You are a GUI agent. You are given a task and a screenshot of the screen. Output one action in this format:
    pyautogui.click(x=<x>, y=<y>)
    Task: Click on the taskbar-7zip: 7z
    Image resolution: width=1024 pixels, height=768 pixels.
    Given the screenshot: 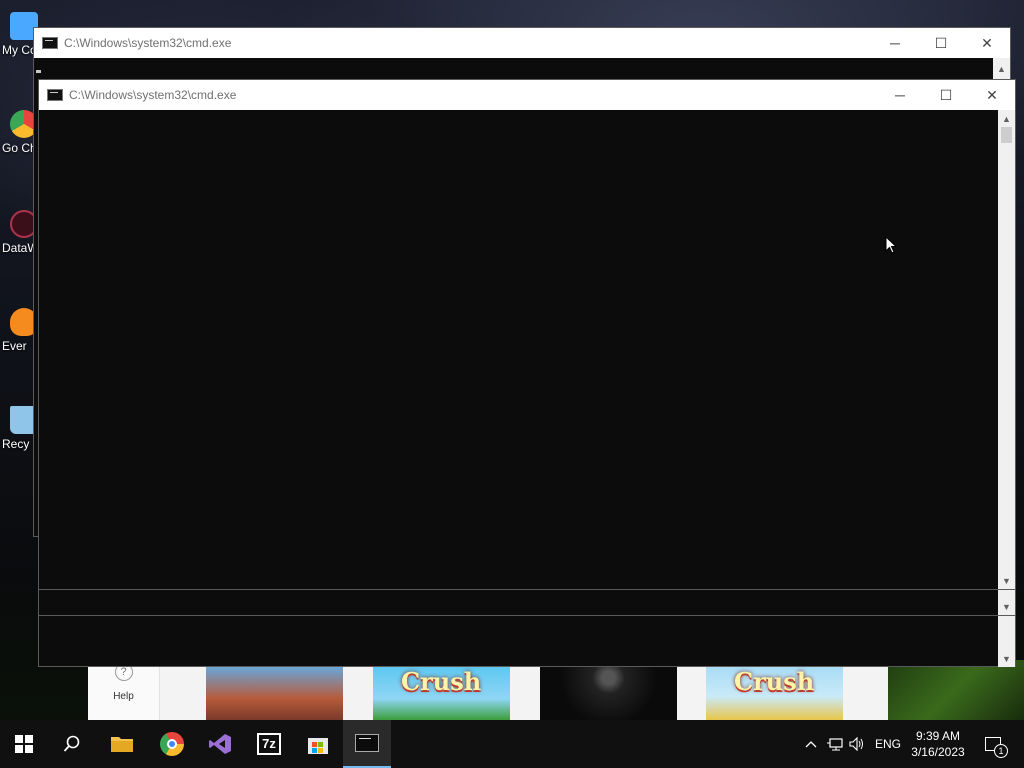 What is the action you would take?
    pyautogui.click(x=269, y=744)
    